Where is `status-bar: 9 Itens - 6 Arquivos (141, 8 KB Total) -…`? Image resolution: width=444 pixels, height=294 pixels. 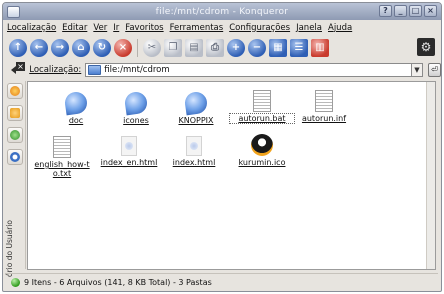 status-bar: 9 Itens - 6 Arquivos (141, 8 KB Total) -… is located at coordinates (221, 281).